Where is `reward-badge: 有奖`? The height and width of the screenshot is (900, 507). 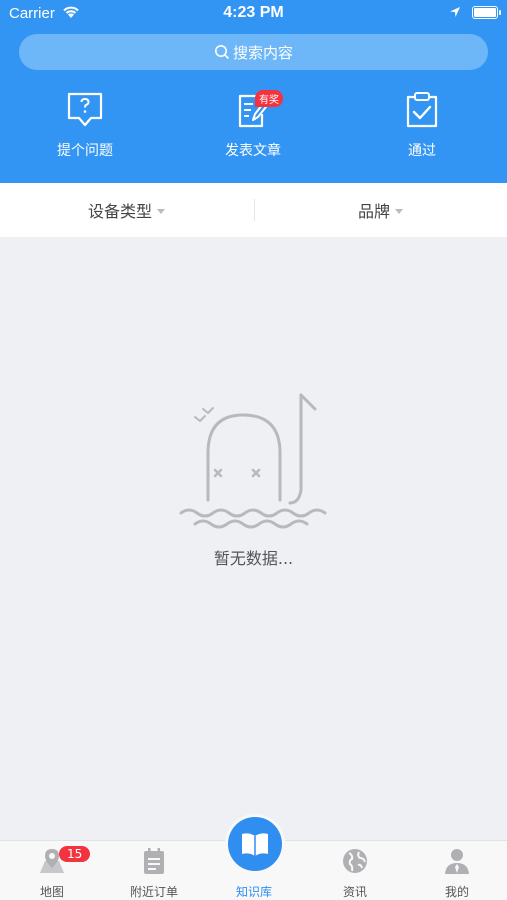
reward-badge: 有奖 is located at coordinates (269, 98).